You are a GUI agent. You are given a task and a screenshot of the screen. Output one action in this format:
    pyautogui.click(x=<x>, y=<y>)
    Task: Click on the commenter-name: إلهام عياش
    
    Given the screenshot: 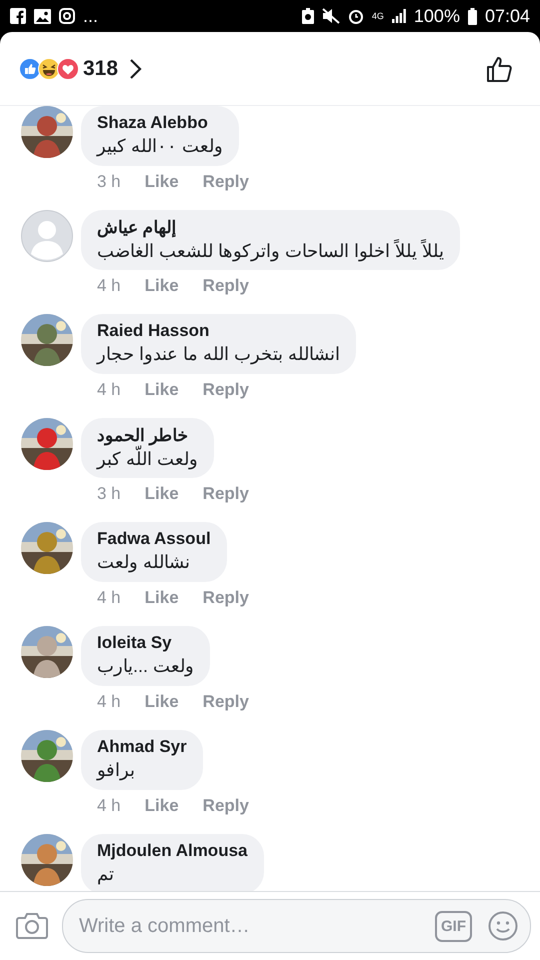 What is the action you would take?
    pyautogui.click(x=137, y=227)
    